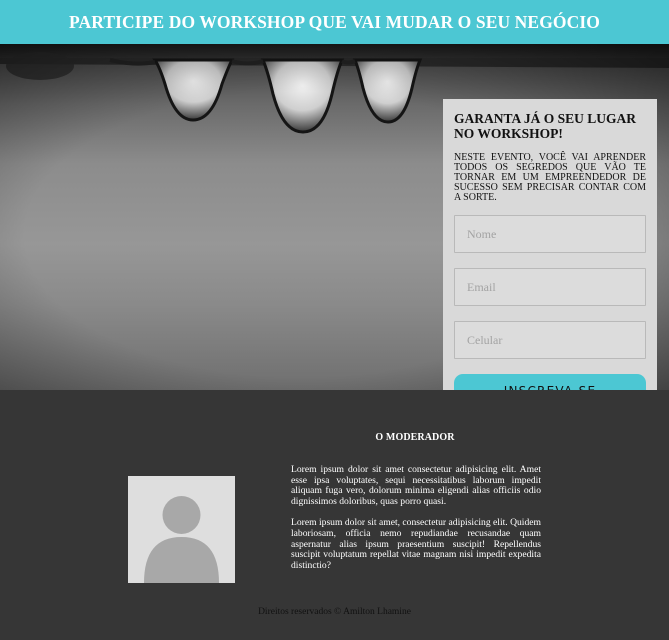  I want to click on email-input, so click(550, 287).